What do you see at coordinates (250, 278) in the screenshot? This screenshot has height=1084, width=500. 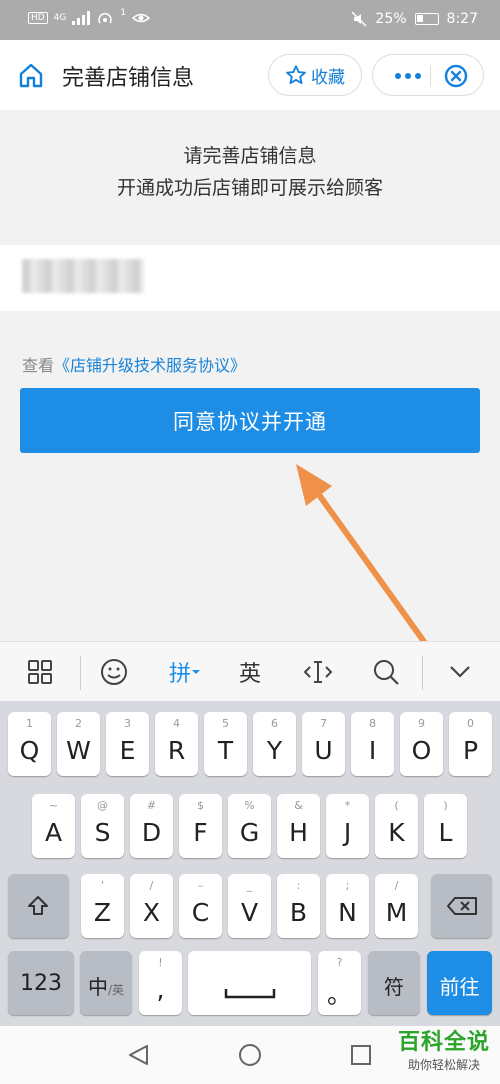 I see `store-name-field` at bounding box center [250, 278].